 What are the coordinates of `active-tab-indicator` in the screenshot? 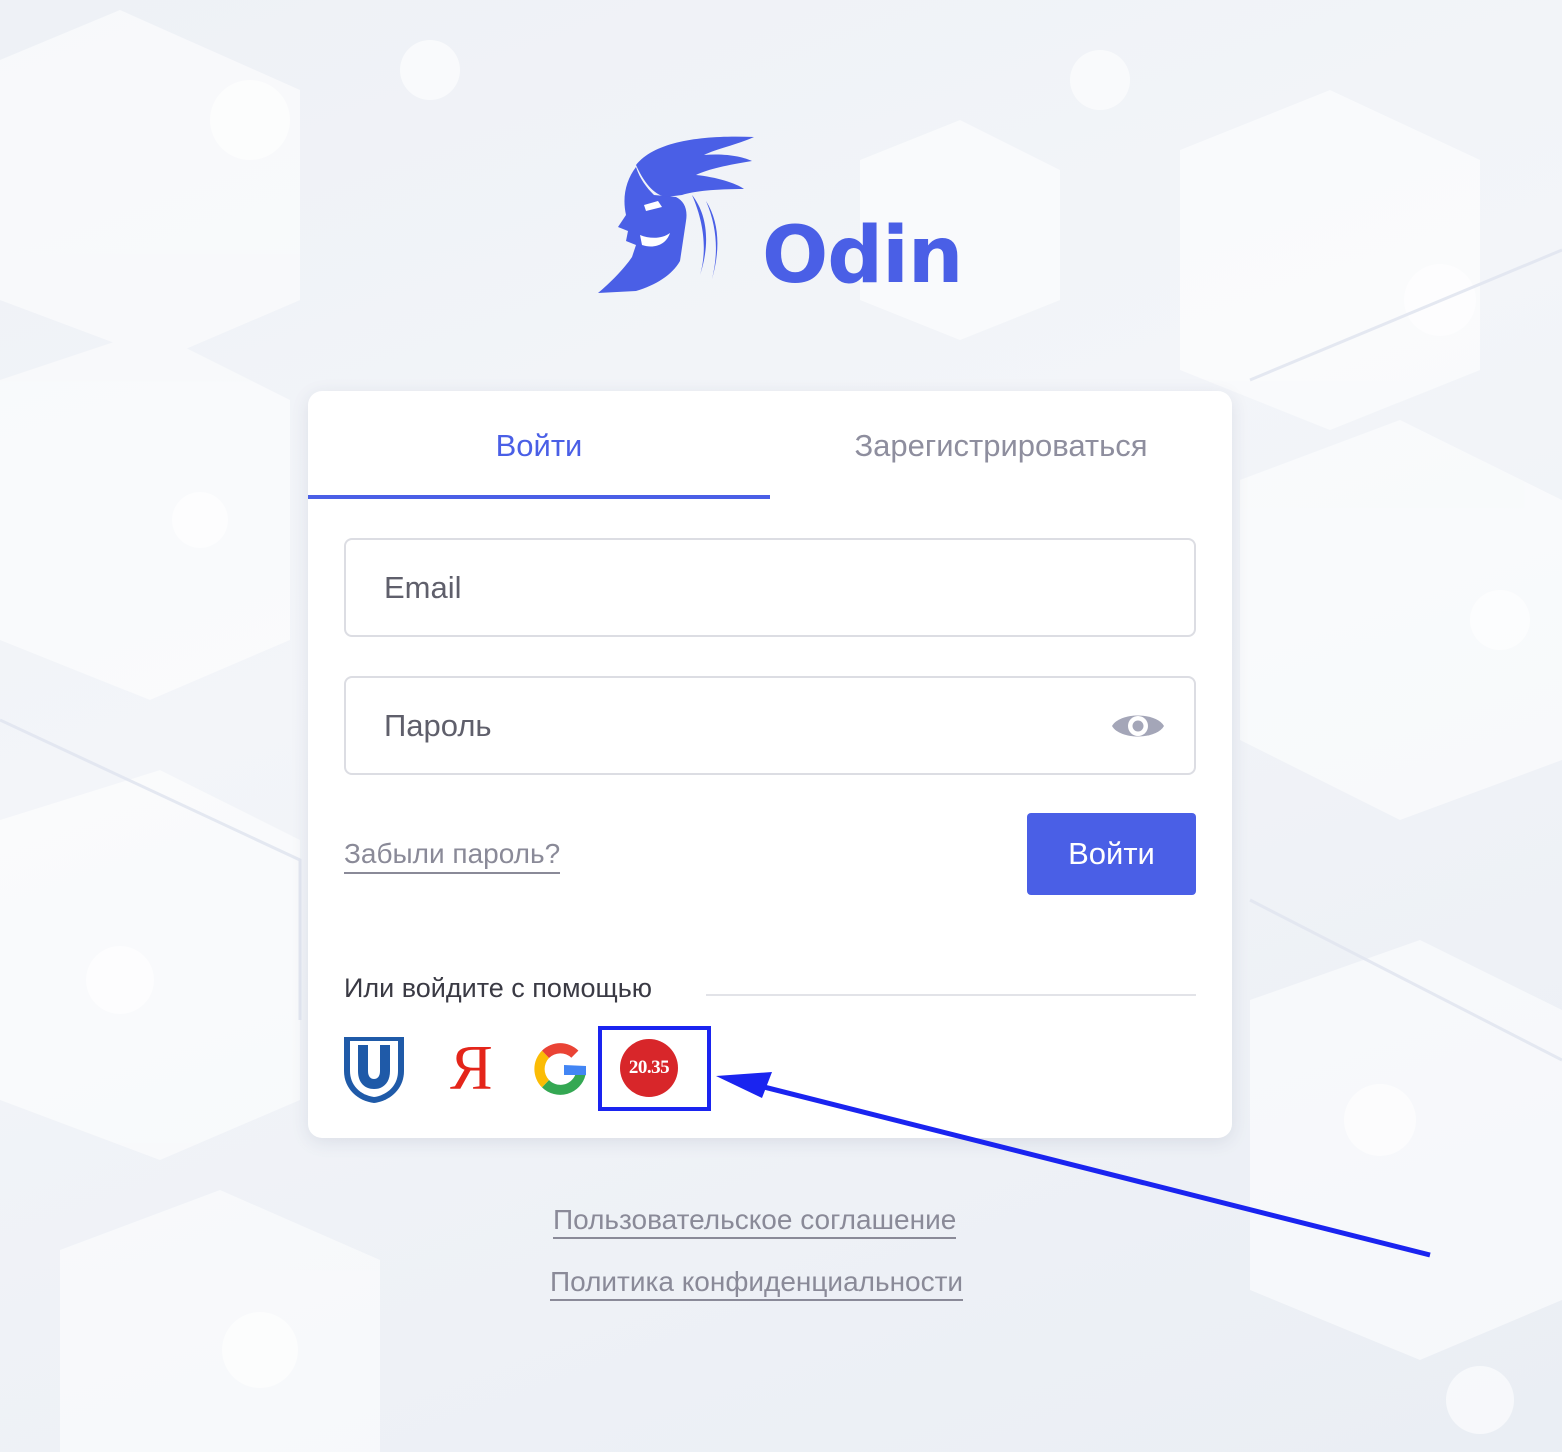 It's located at (539, 497).